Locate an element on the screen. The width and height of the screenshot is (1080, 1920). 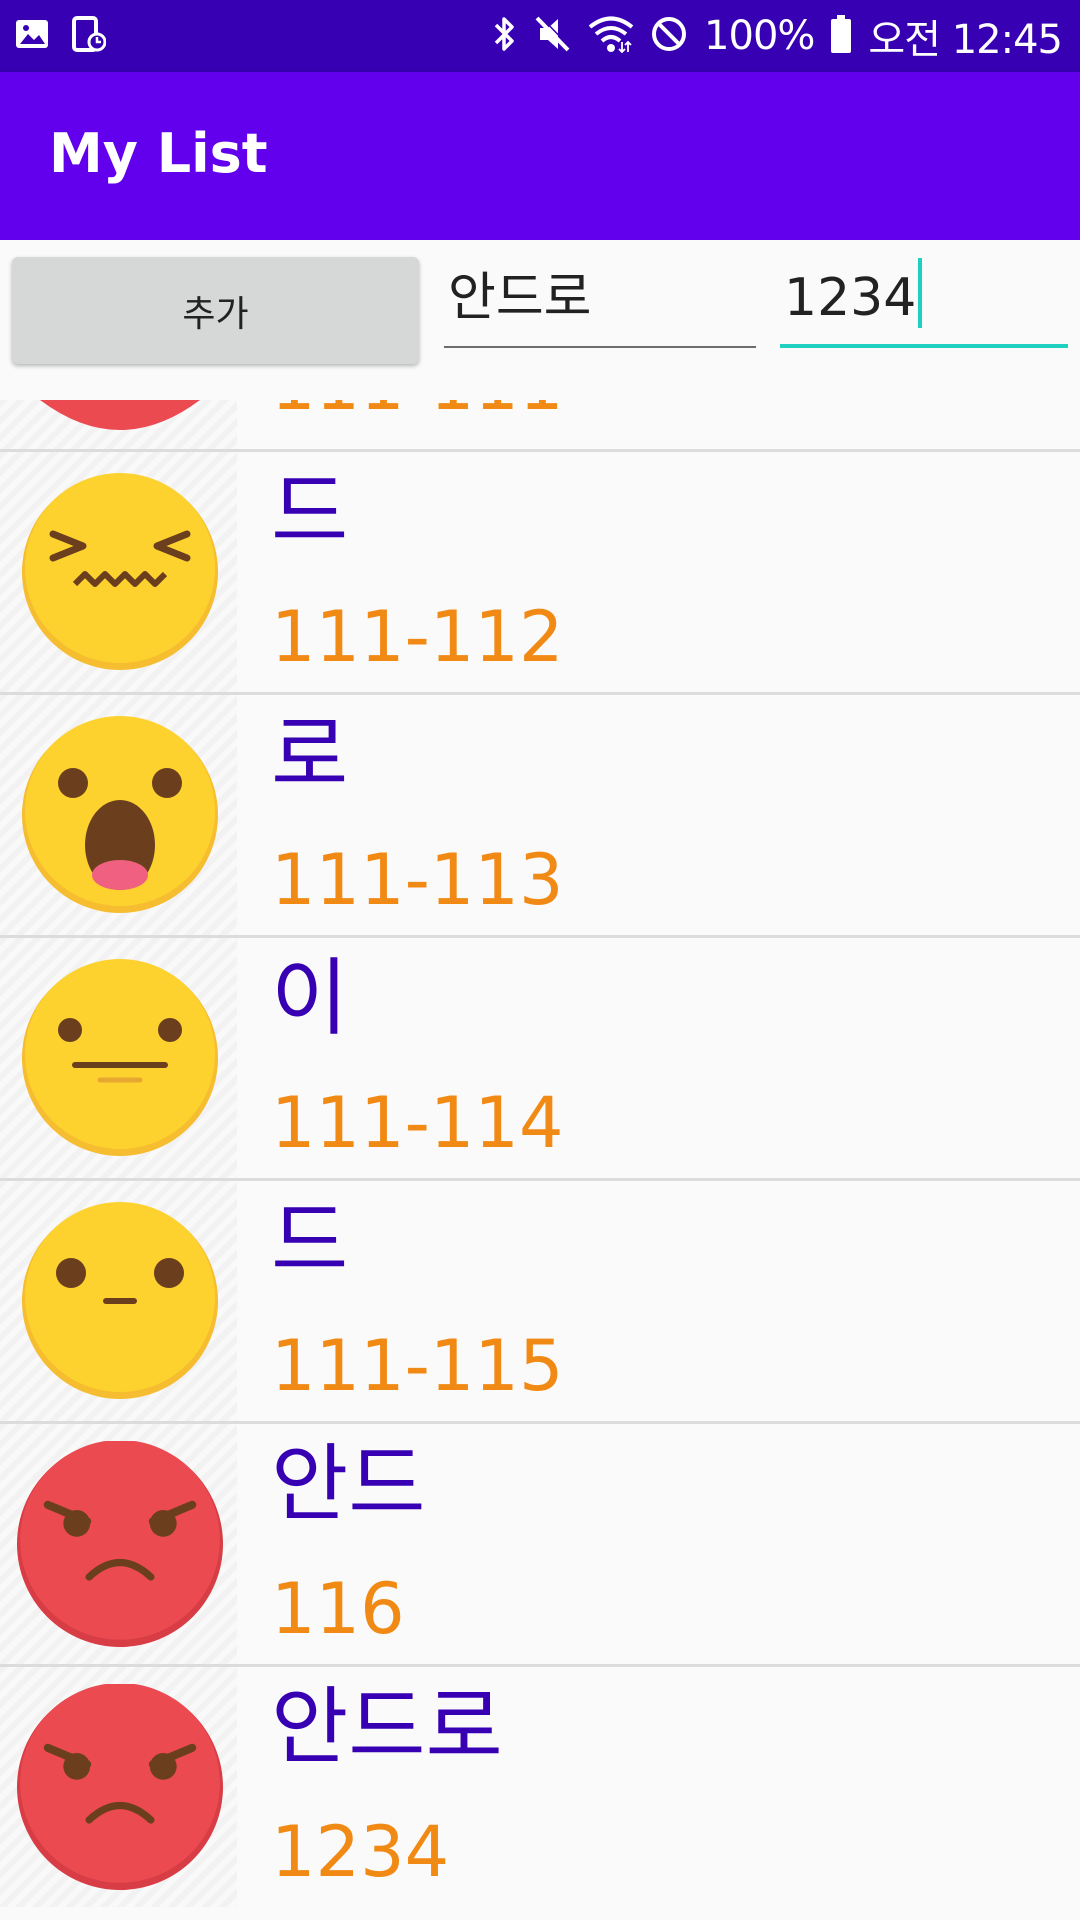
item-phone: 116 is located at coordinates (338, 1609).